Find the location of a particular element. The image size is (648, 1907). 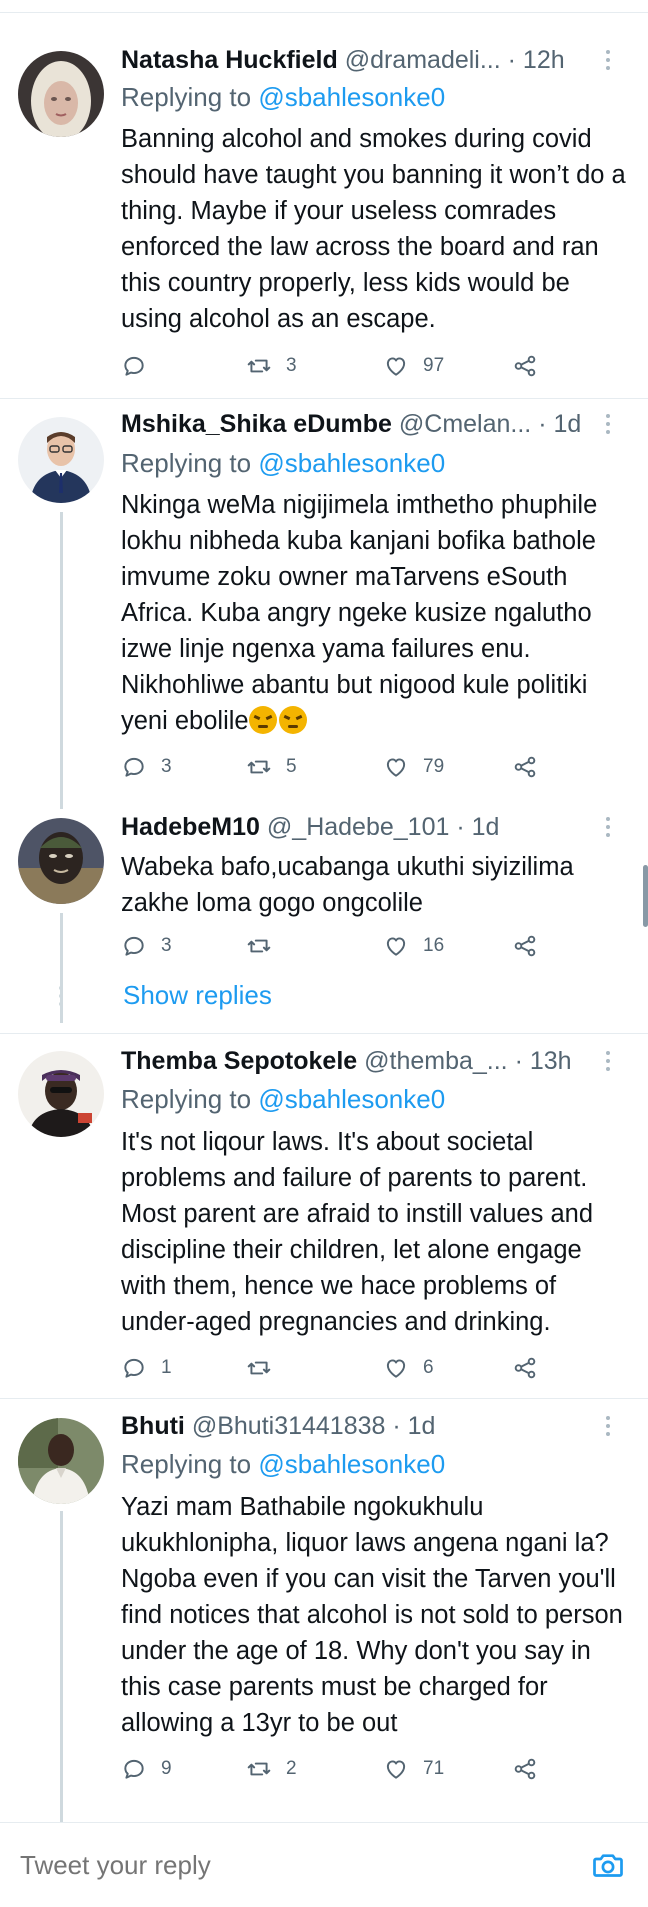

tweet-header: Themba Sepotokele @themba_... · 13h is located at coordinates (369, 1061).